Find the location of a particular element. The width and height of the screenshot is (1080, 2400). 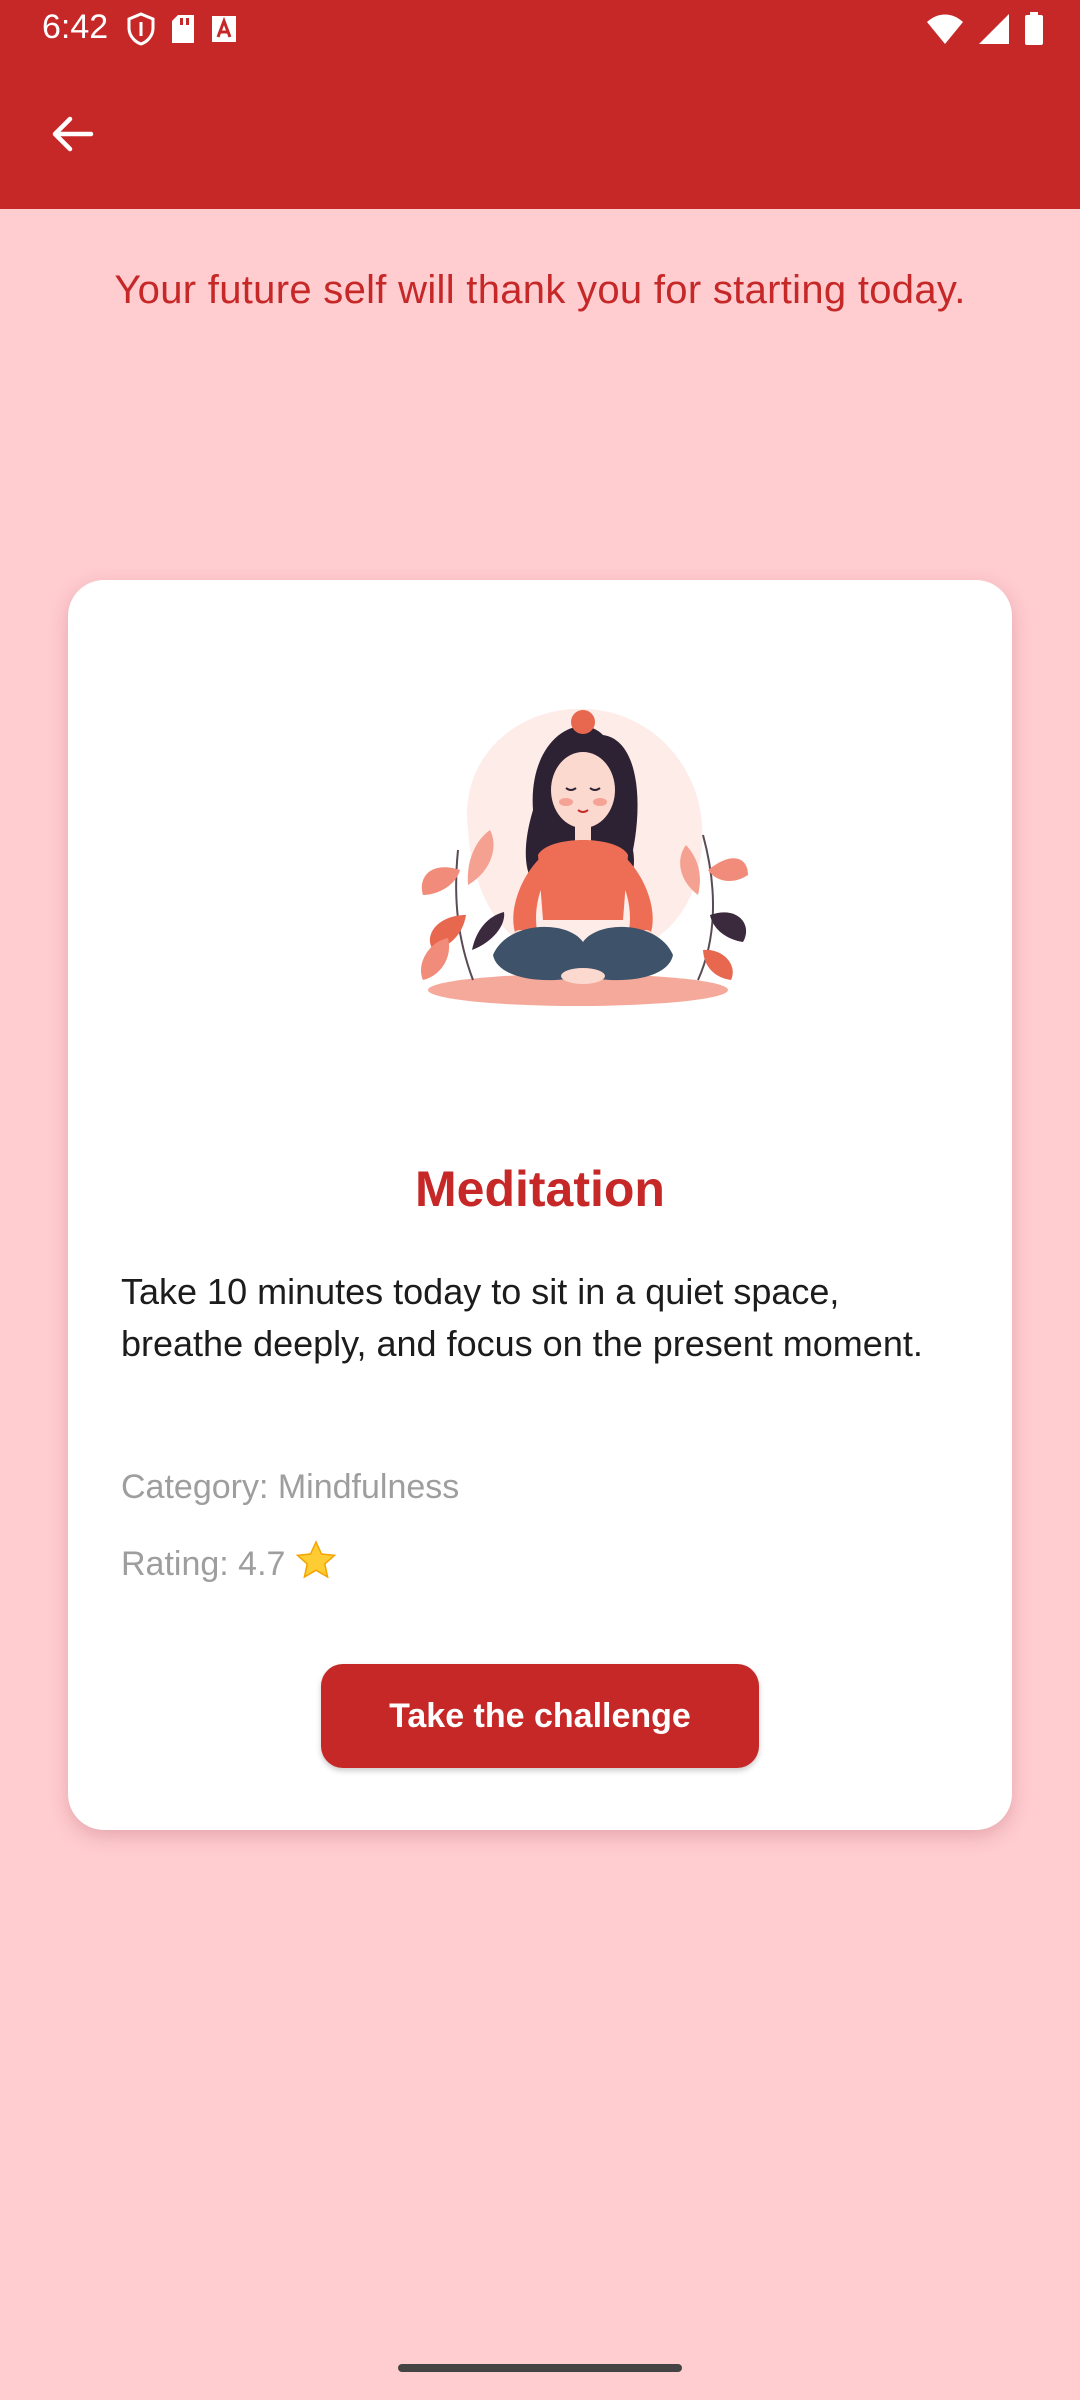

battery-icon is located at coordinates (1034, 31).